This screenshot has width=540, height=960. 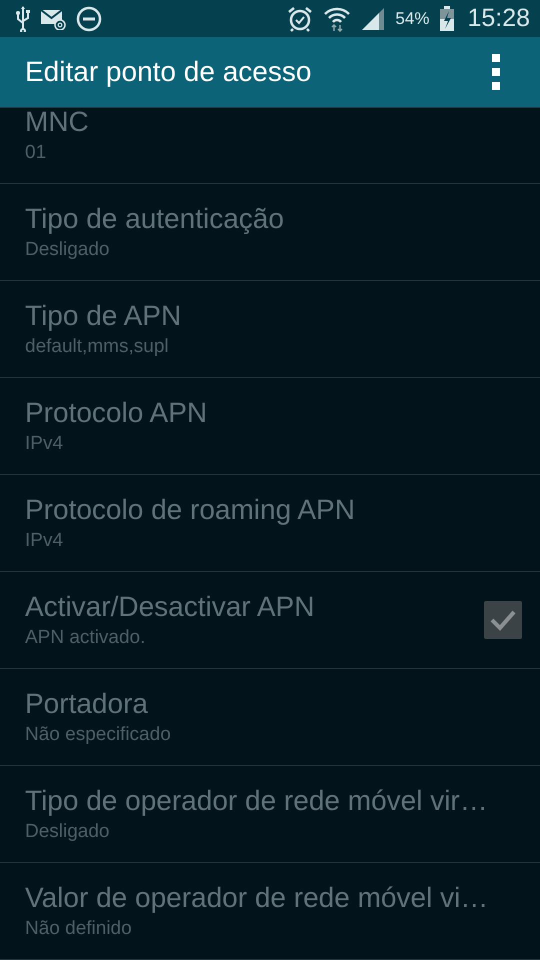 I want to click on setting-title: Activar/Desactivar APN, so click(x=170, y=607).